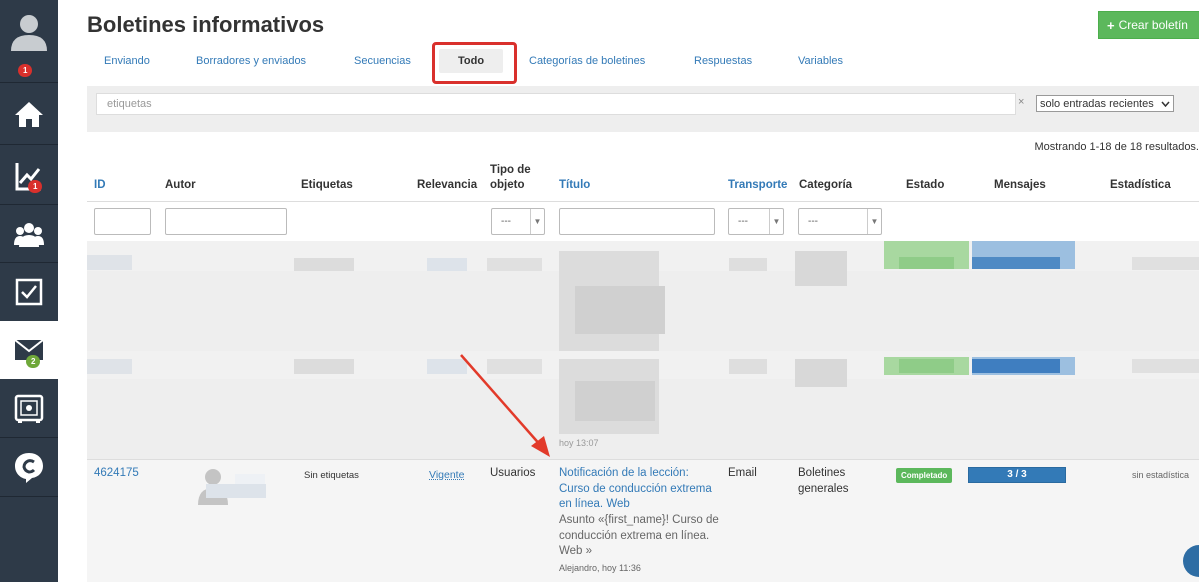 The height and width of the screenshot is (582, 1199). What do you see at coordinates (1153, 25) in the screenshot?
I see `create-button-label: Crear boletín` at bounding box center [1153, 25].